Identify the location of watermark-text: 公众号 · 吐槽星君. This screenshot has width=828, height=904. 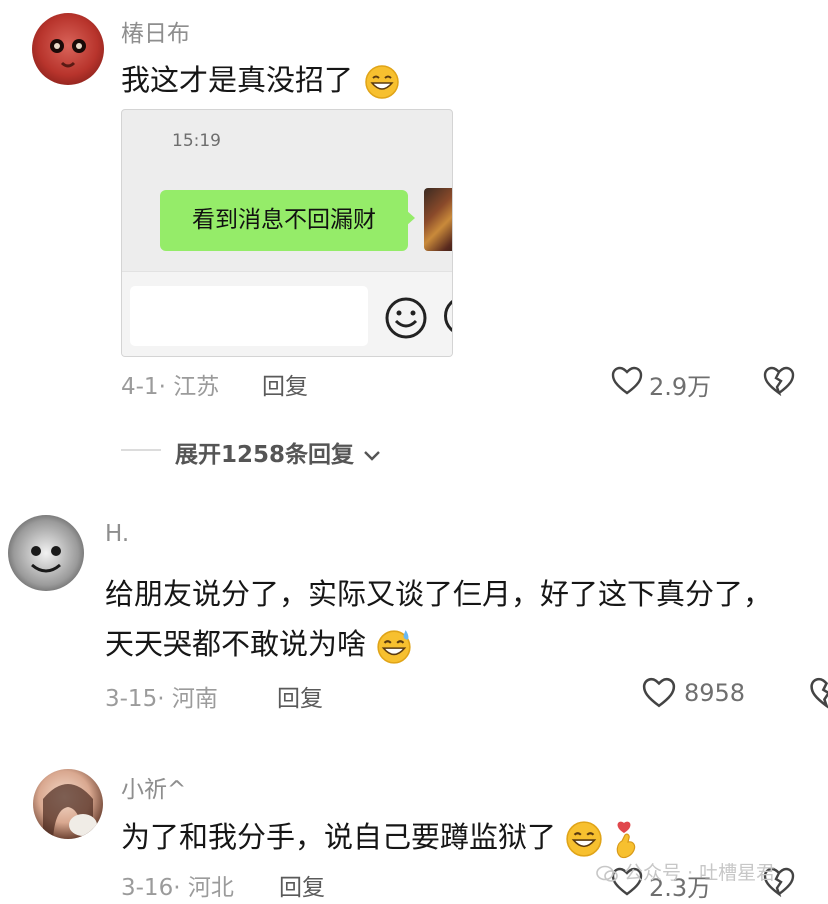
(700, 873).